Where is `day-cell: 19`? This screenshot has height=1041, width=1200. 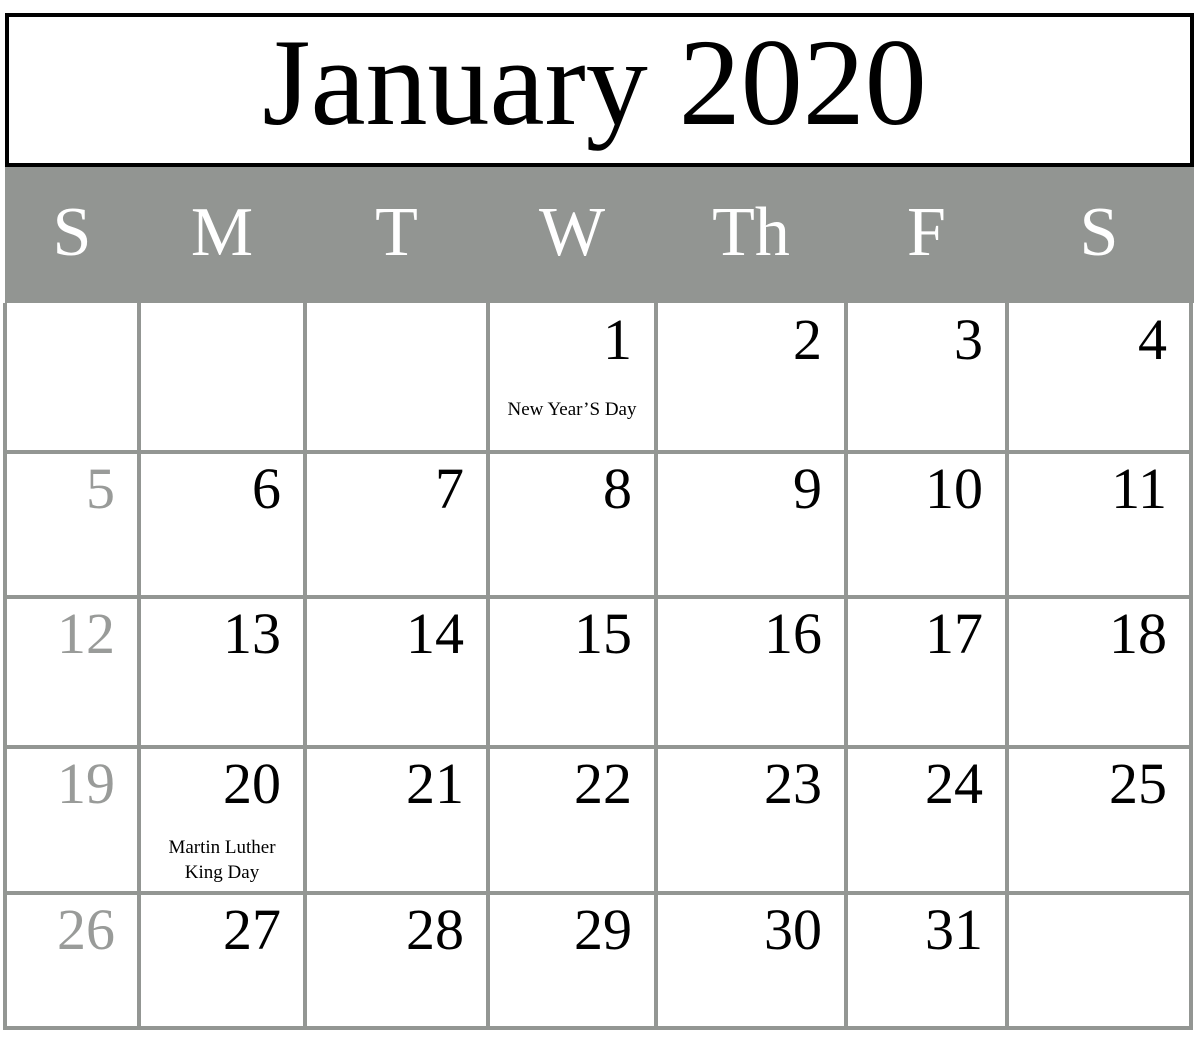 day-cell: 19 is located at coordinates (72, 820).